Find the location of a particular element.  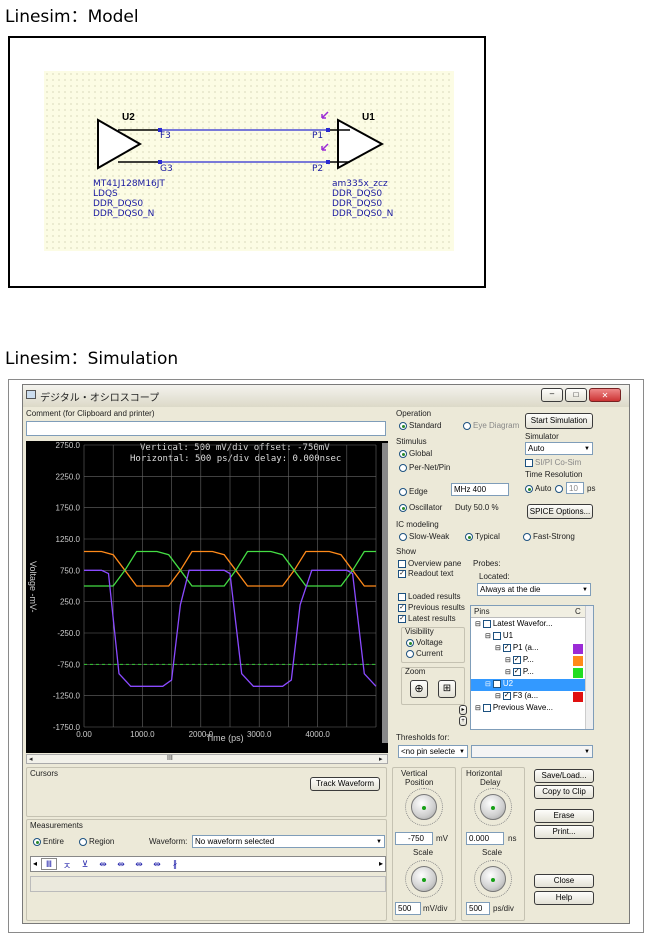

loaded-results-checkbox: Loaded results is located at coordinates (429, 596).